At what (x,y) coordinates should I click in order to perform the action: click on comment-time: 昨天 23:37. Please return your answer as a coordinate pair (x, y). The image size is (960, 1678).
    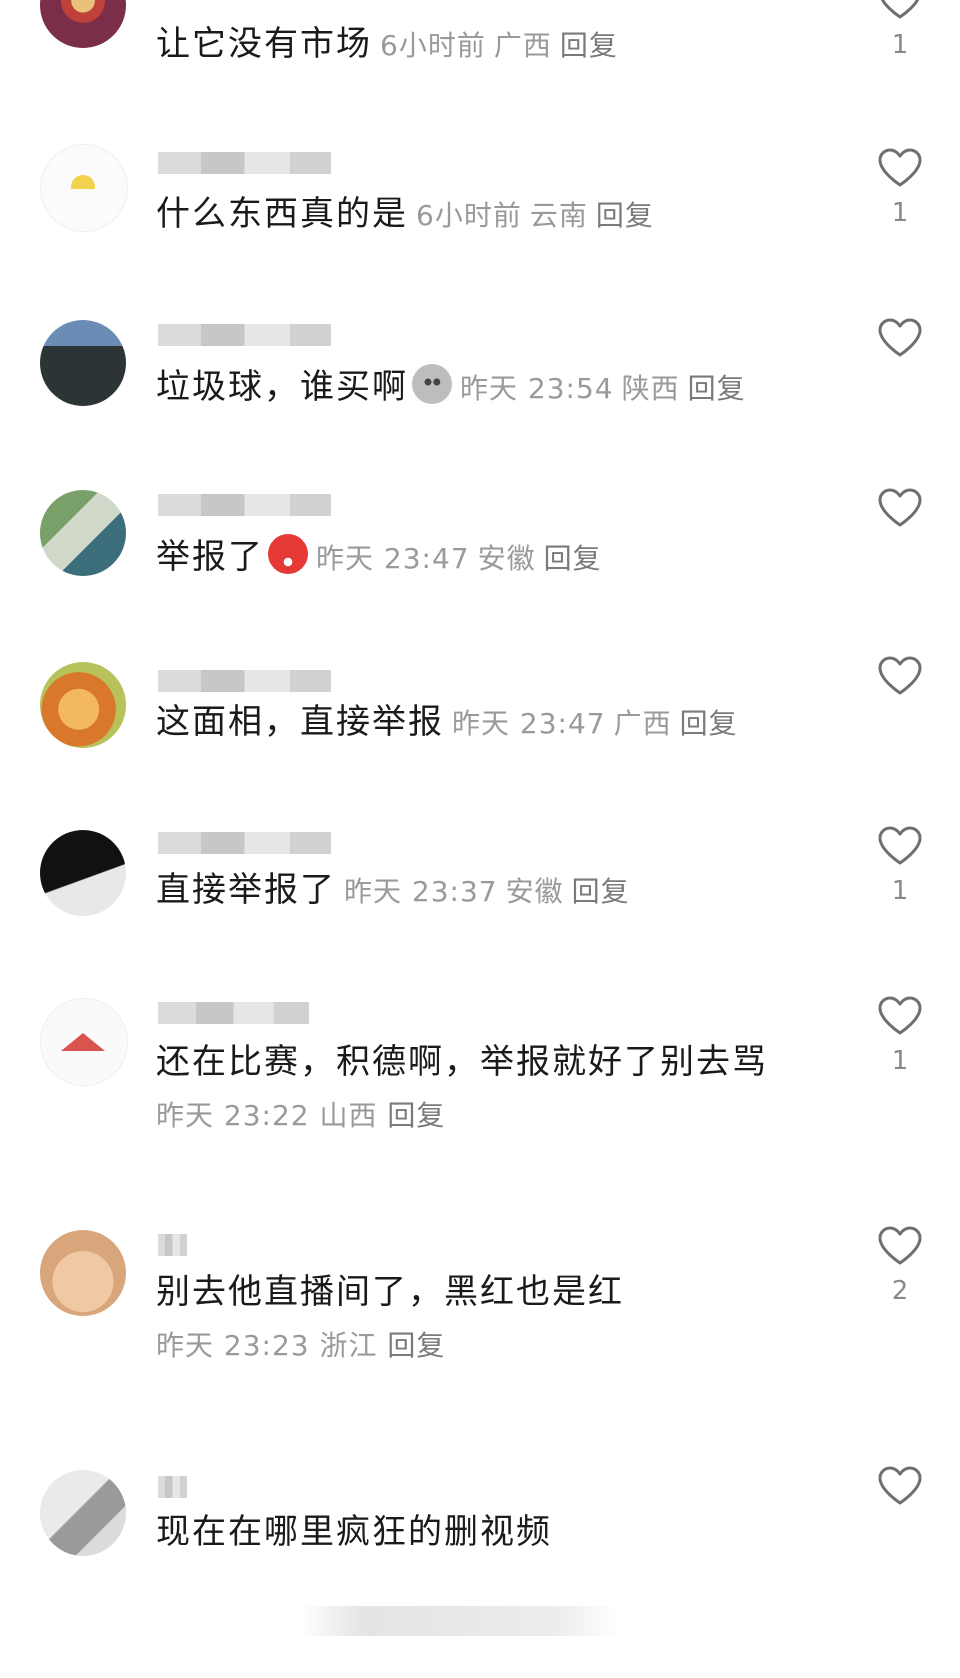
    Looking at the image, I should click on (421, 891).